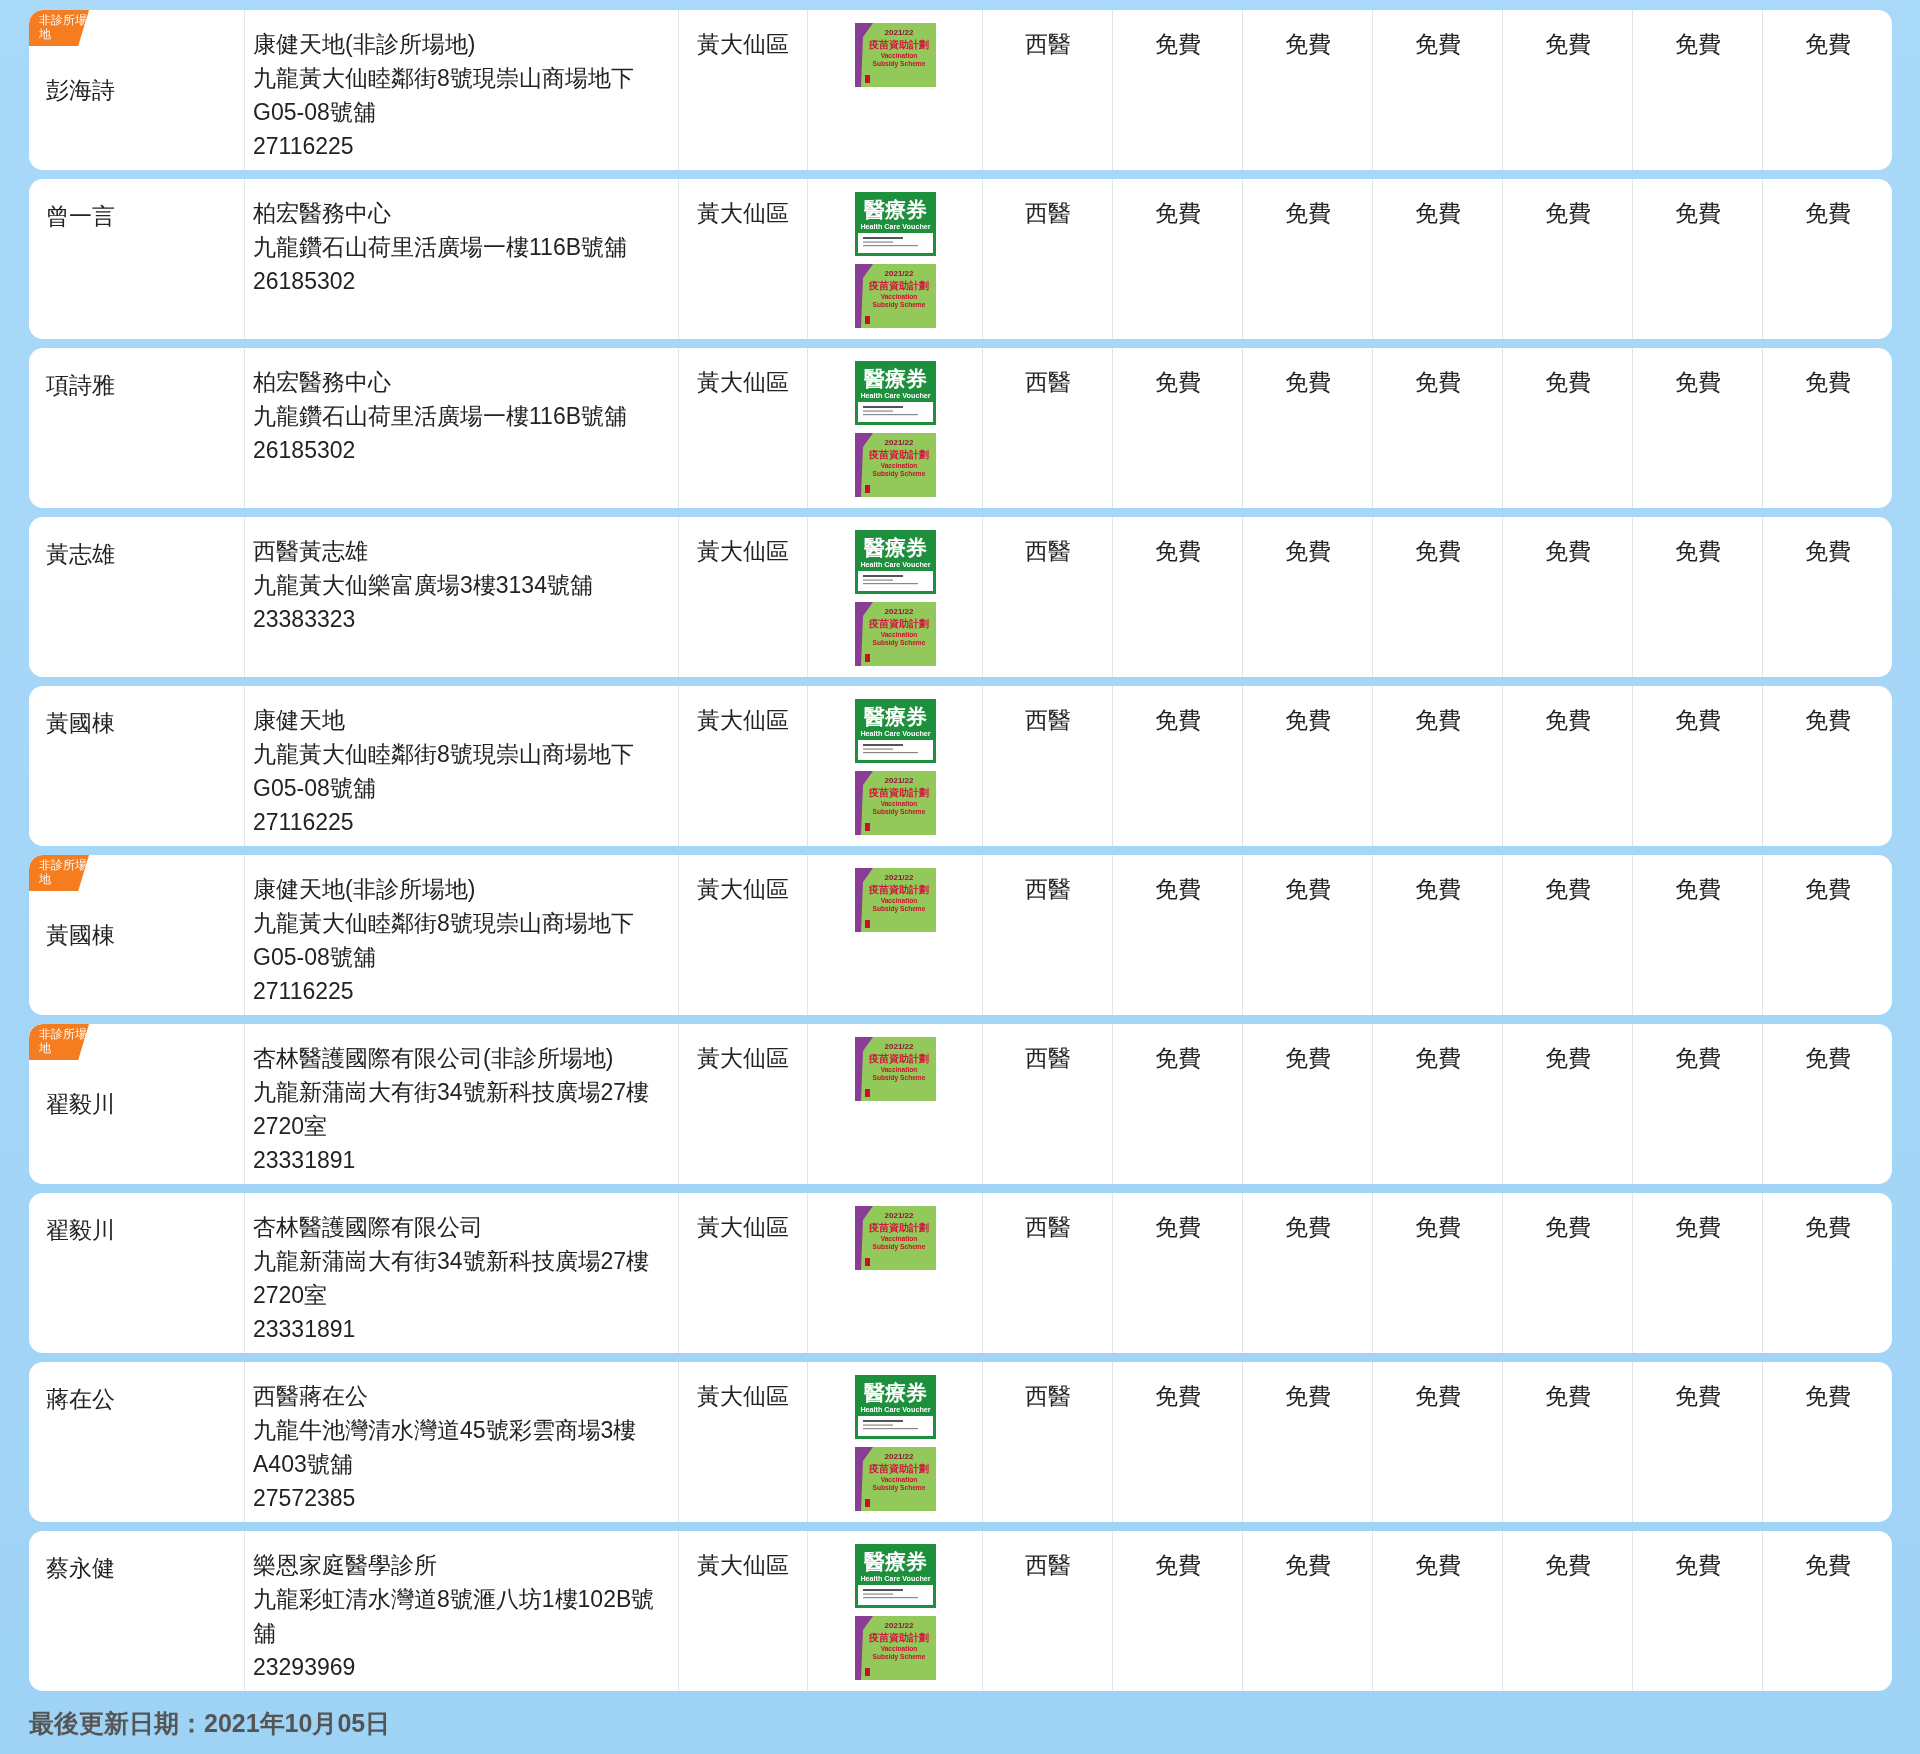 This screenshot has width=1920, height=1754. What do you see at coordinates (299, 720) in the screenshot?
I see `clinic-name: 康健天地` at bounding box center [299, 720].